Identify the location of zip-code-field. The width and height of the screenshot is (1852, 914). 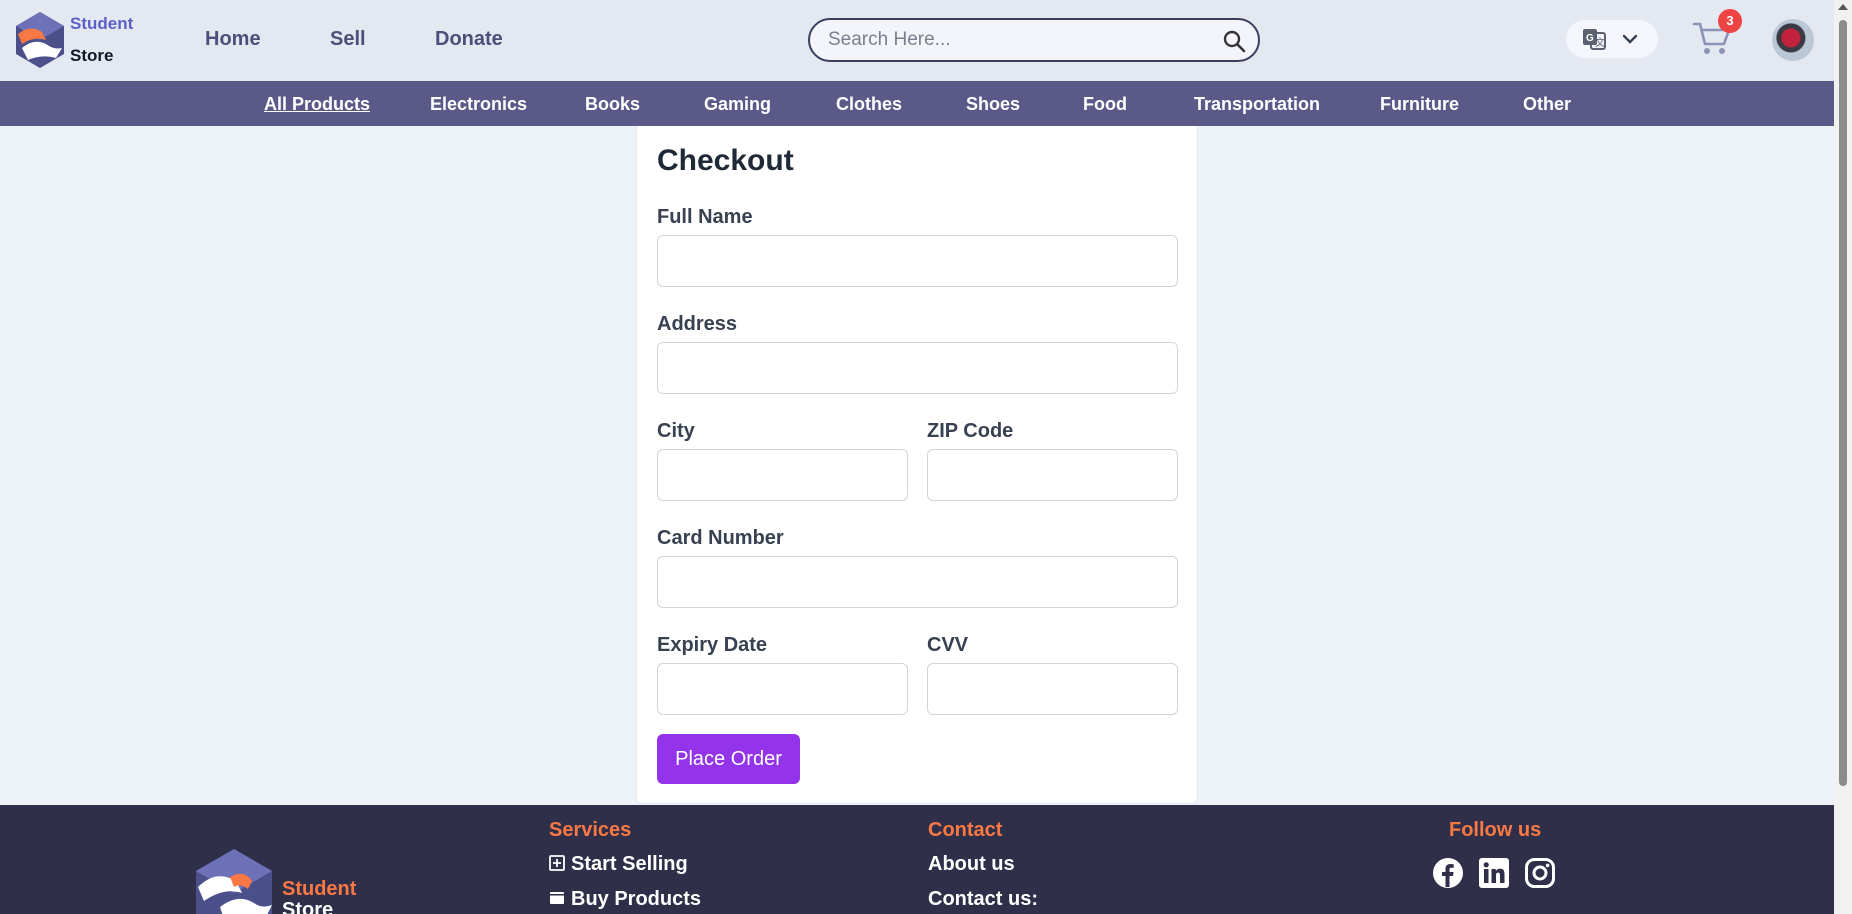
(1052, 475).